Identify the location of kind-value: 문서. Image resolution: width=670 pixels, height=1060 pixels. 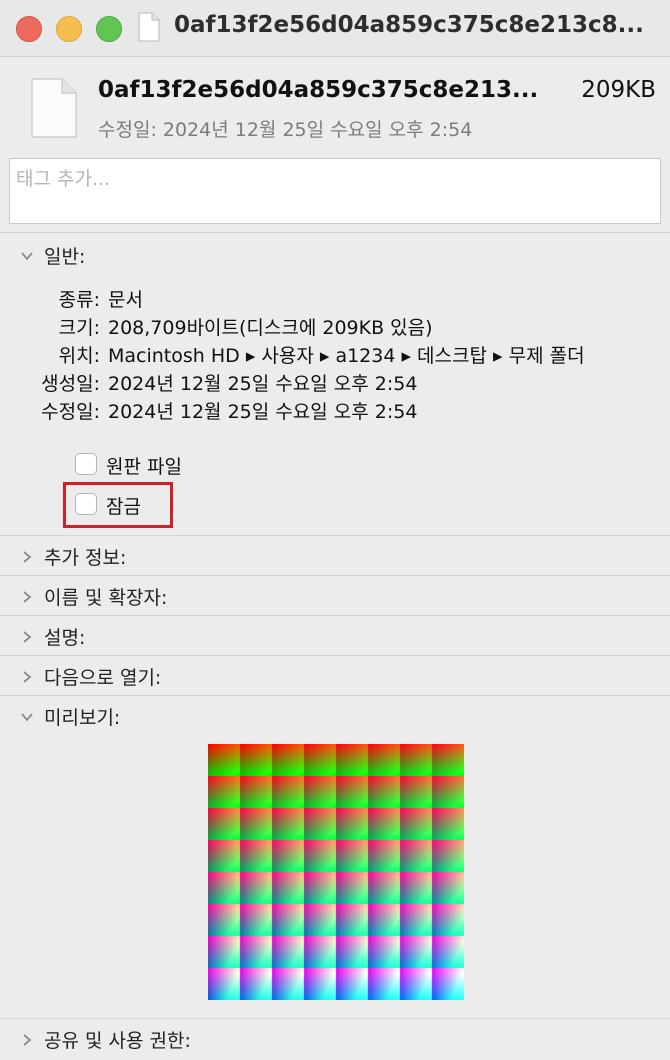
(125, 300).